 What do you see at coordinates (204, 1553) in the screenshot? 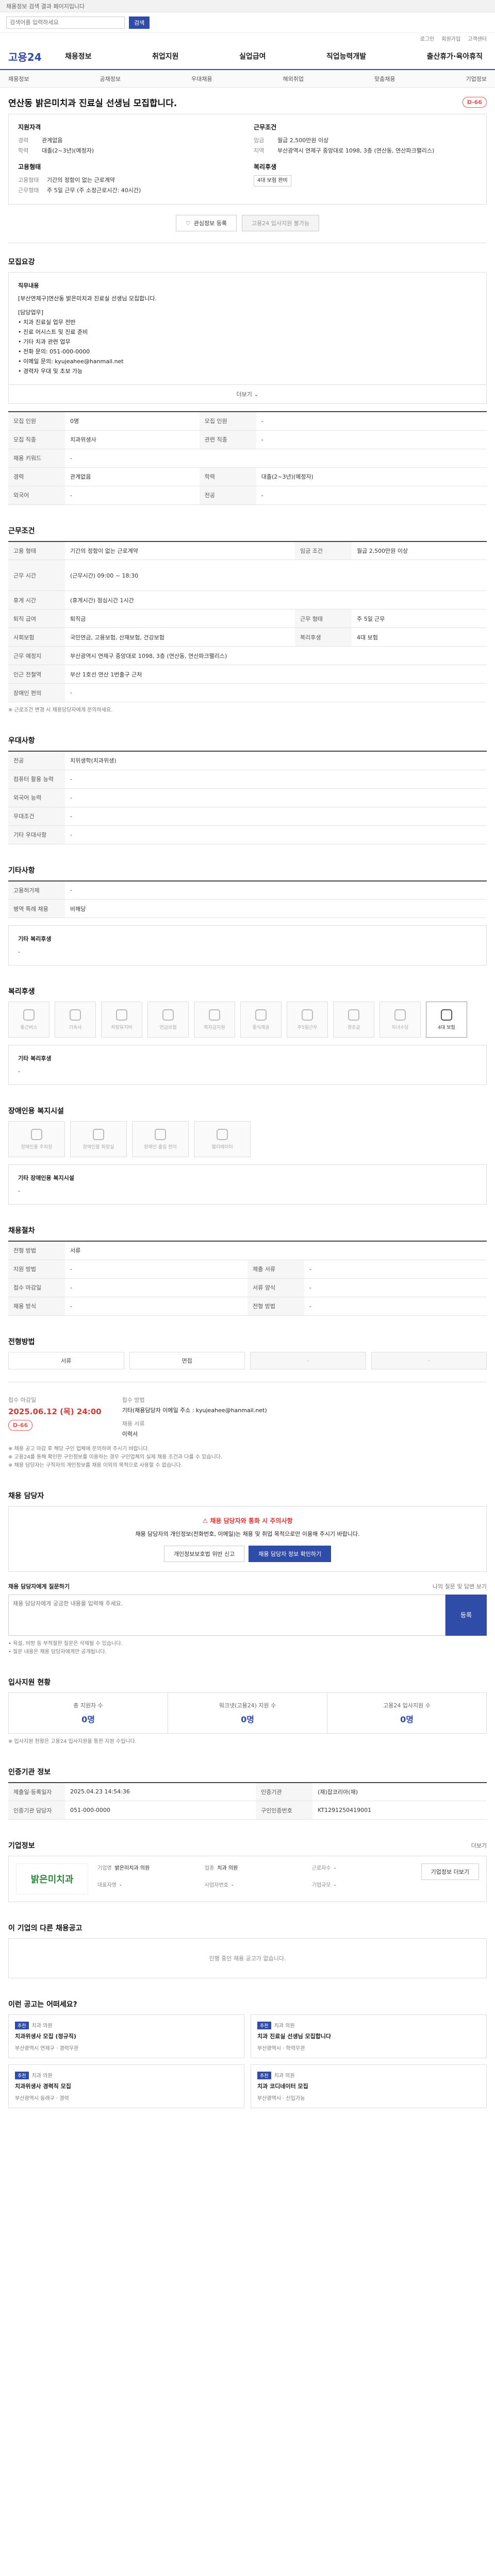
I see `report-button: 개인정보보호법 위반 신고` at bounding box center [204, 1553].